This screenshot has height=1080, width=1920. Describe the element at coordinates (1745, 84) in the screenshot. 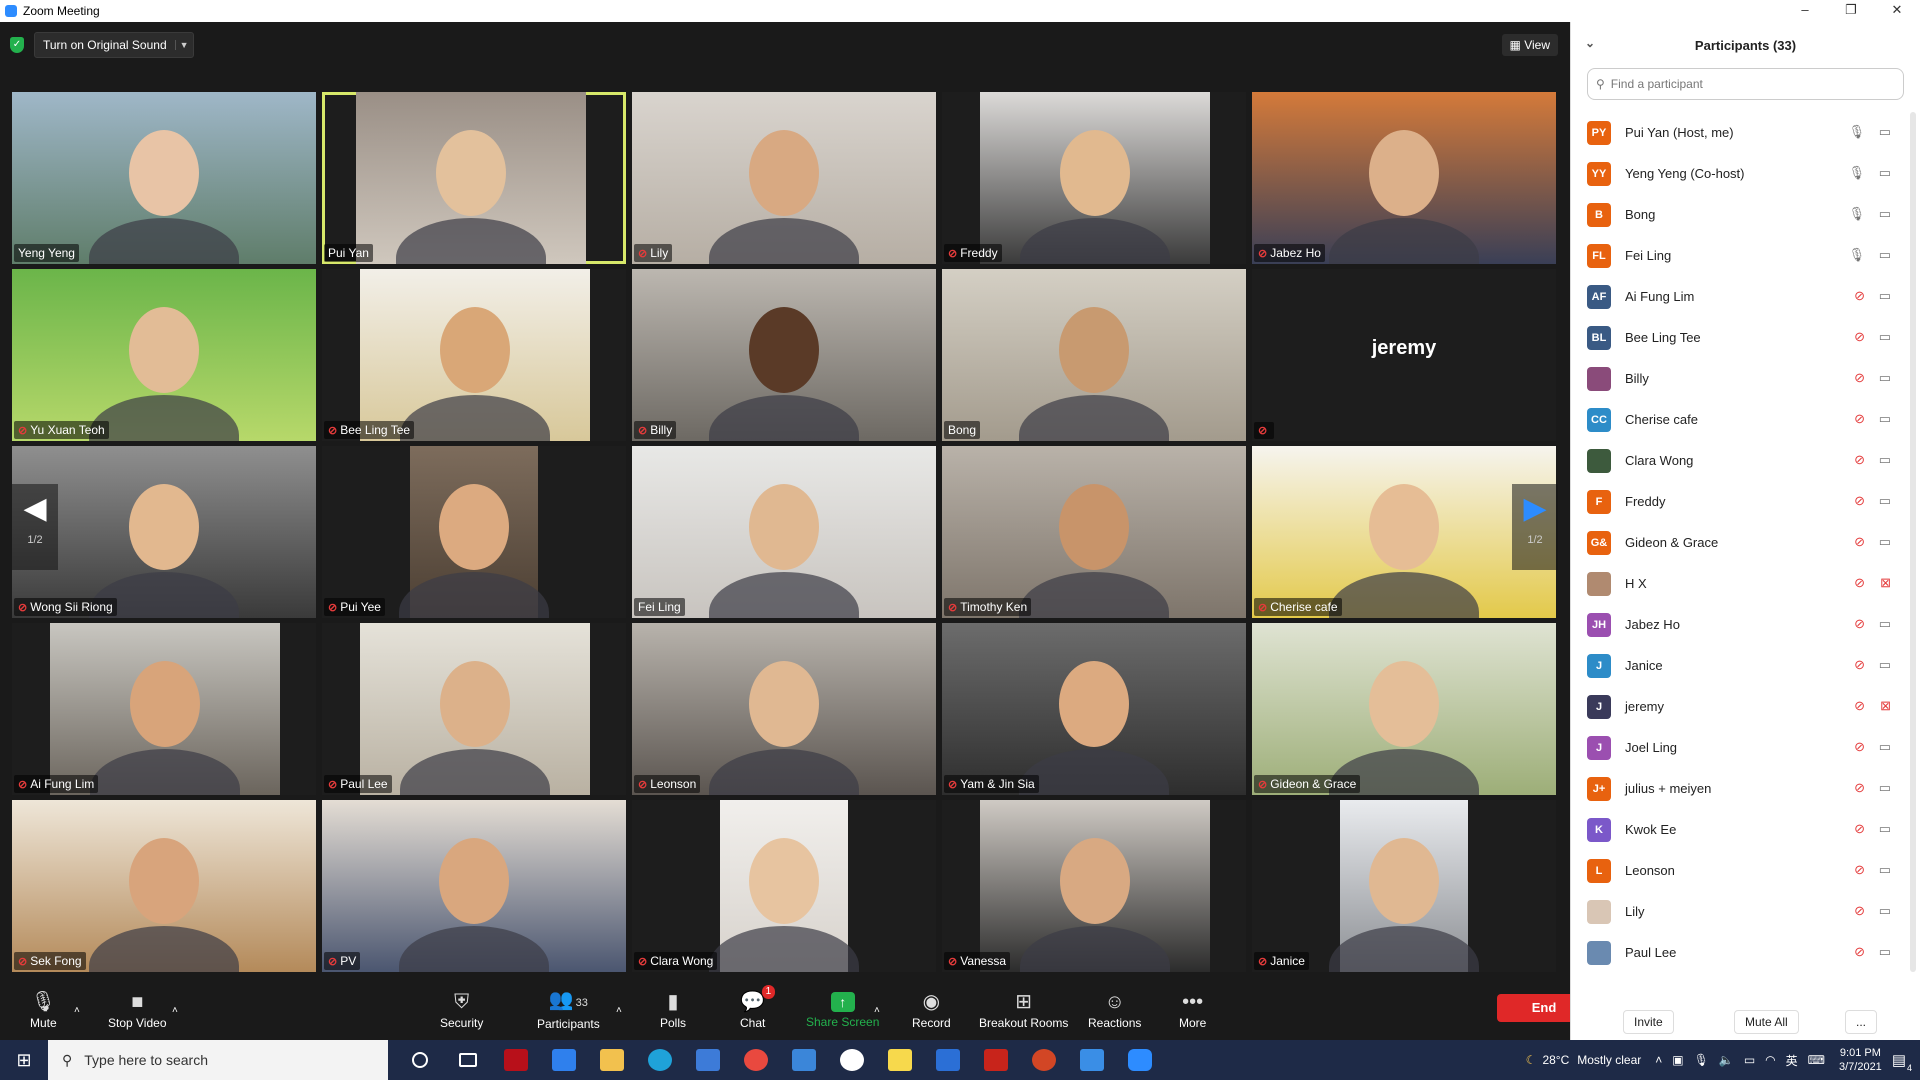

I see `participant-search-input: ⚲ Find a participant` at that location.